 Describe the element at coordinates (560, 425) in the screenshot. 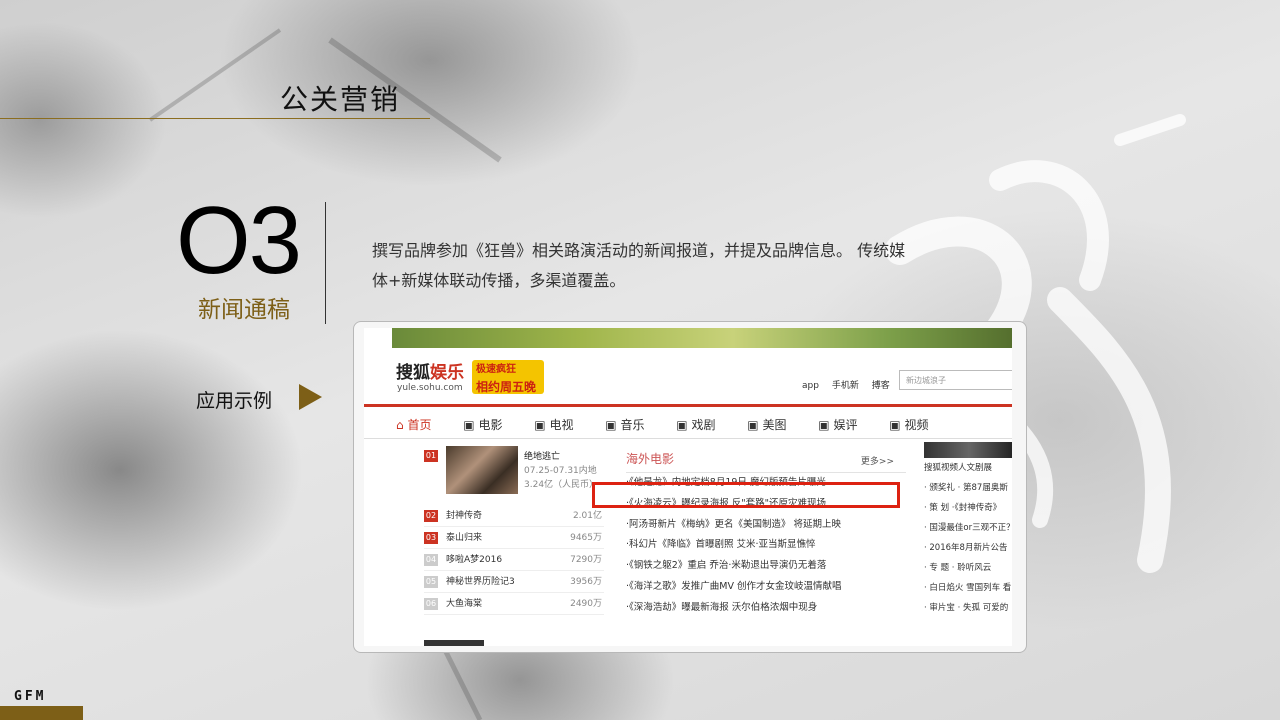

I see `nav-item: ▣ 电视` at that location.